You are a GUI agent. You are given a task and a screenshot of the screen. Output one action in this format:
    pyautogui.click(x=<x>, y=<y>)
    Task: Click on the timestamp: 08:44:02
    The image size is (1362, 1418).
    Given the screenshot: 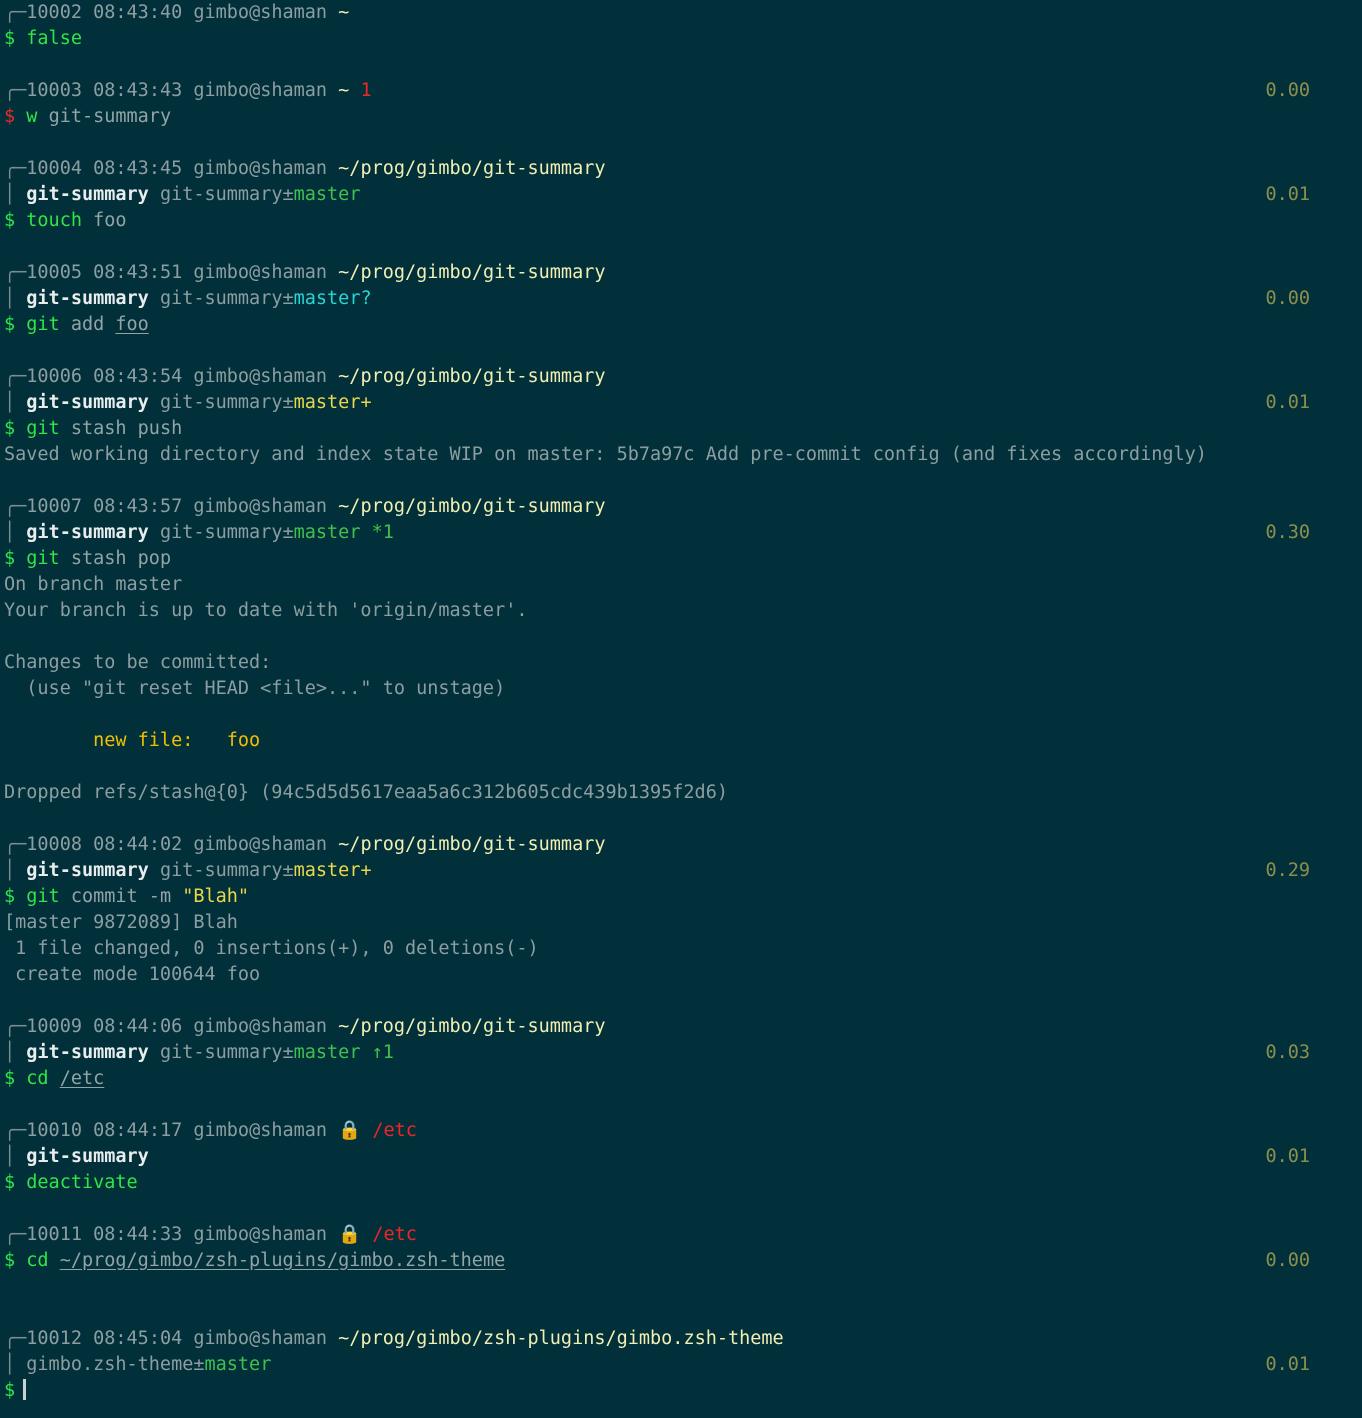 What is the action you would take?
    pyautogui.click(x=138, y=844)
    